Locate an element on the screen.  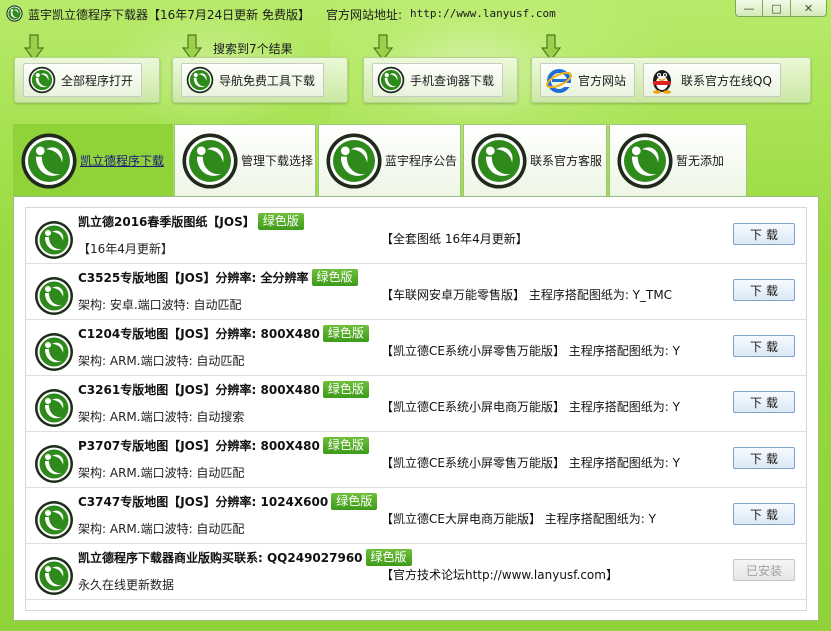
item-title-text: P3707专版地图【JOS】分辨率: 800X480 is located at coordinates (199, 446).